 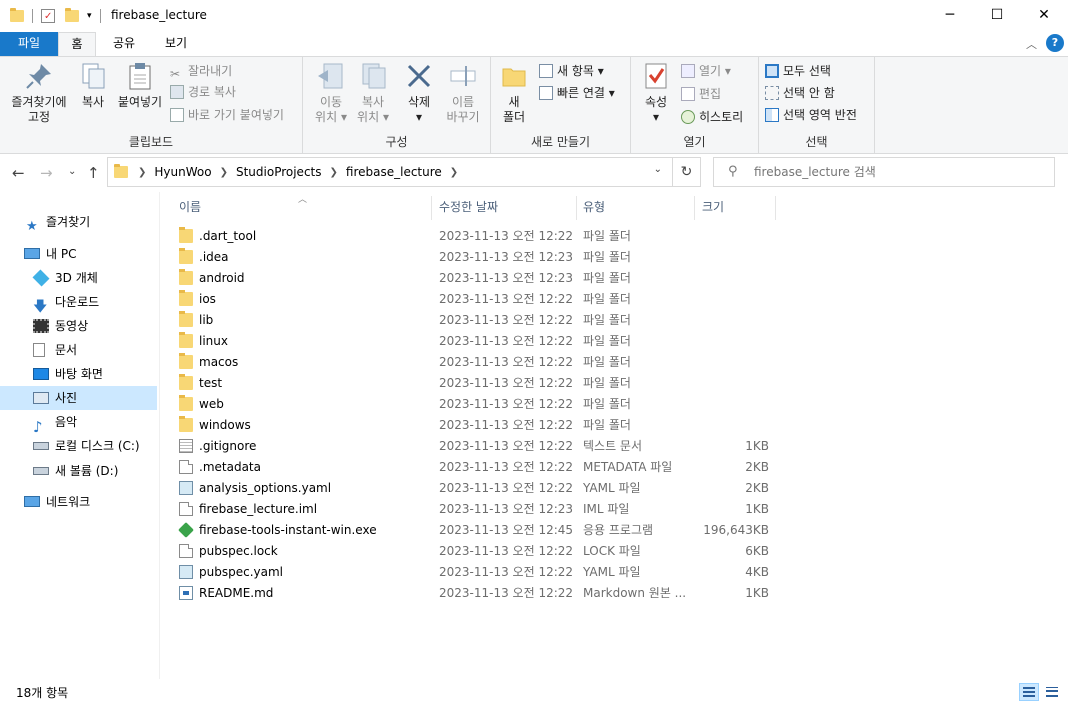 What do you see at coordinates (800, 93) in the screenshot?
I see `select-none-button: 선택 안 함` at bounding box center [800, 93].